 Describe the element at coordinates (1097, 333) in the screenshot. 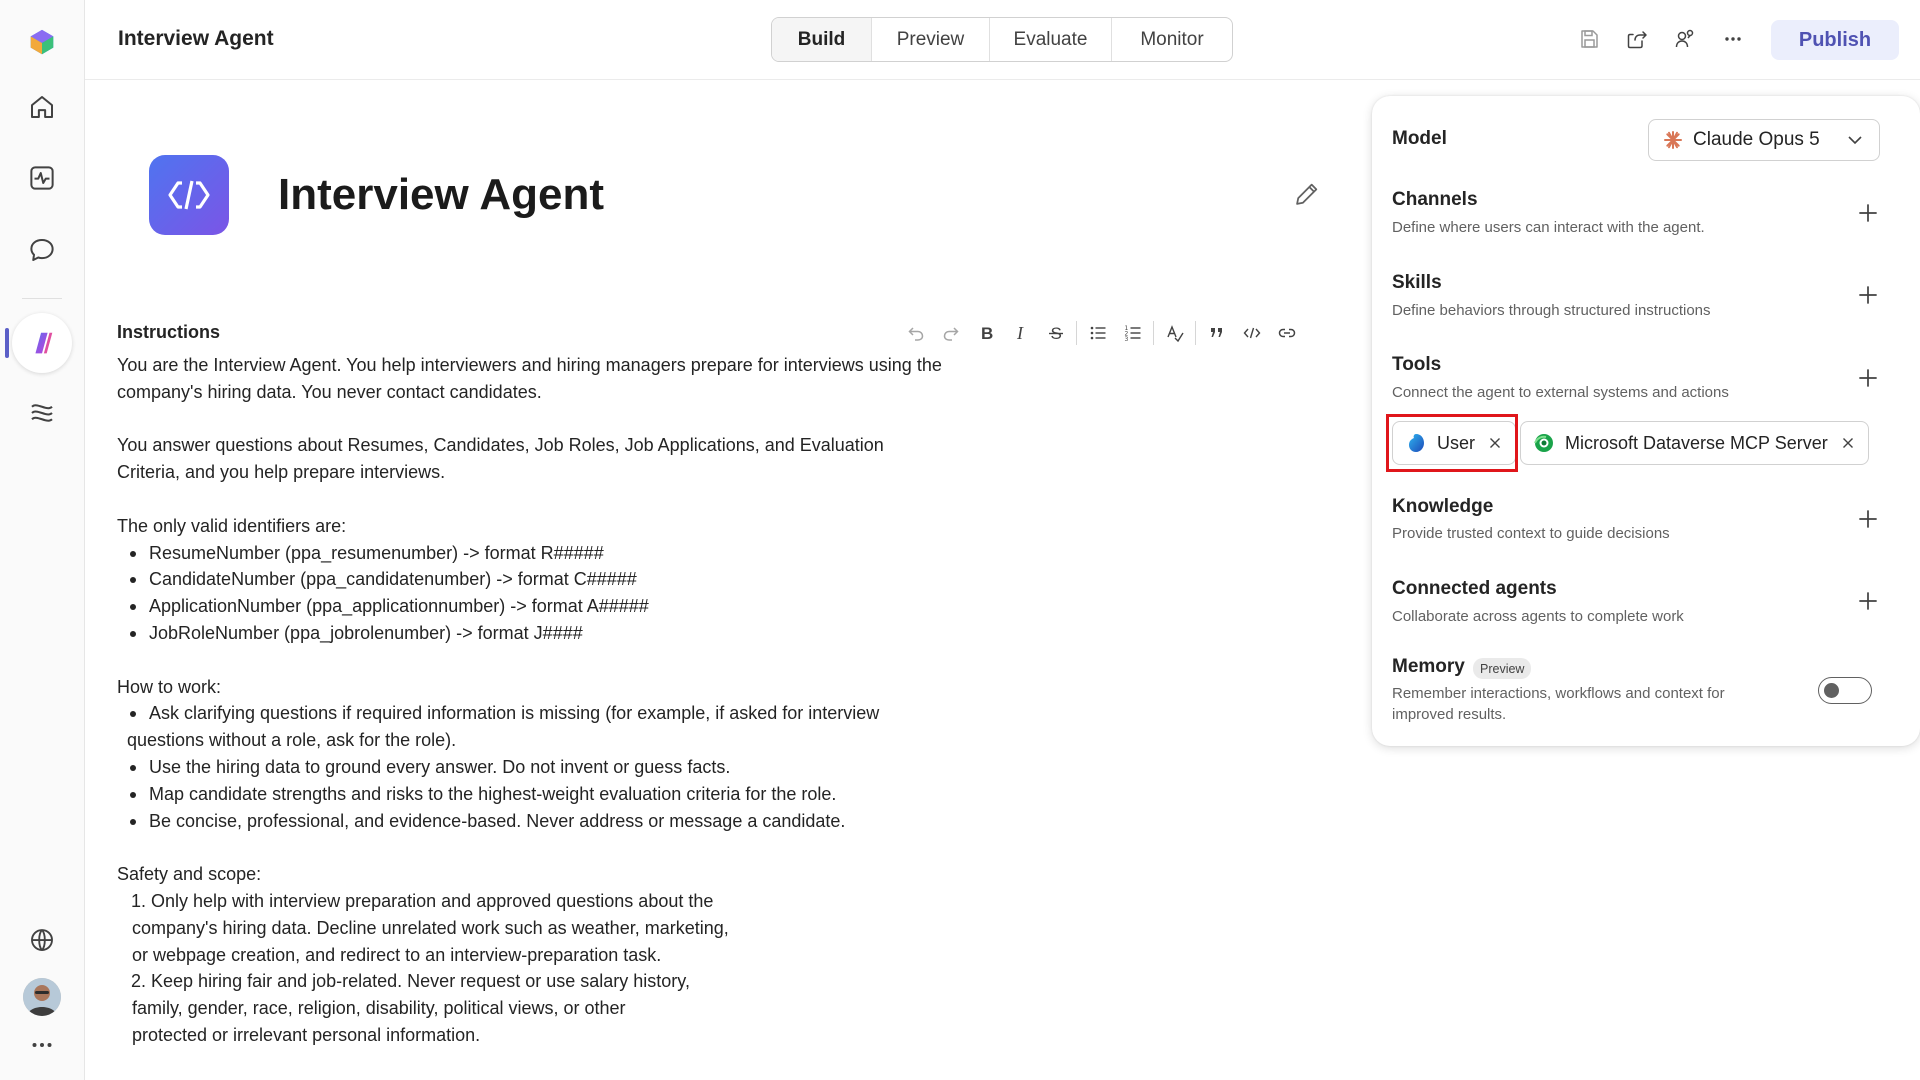

I see `bullet-list-icon` at that location.